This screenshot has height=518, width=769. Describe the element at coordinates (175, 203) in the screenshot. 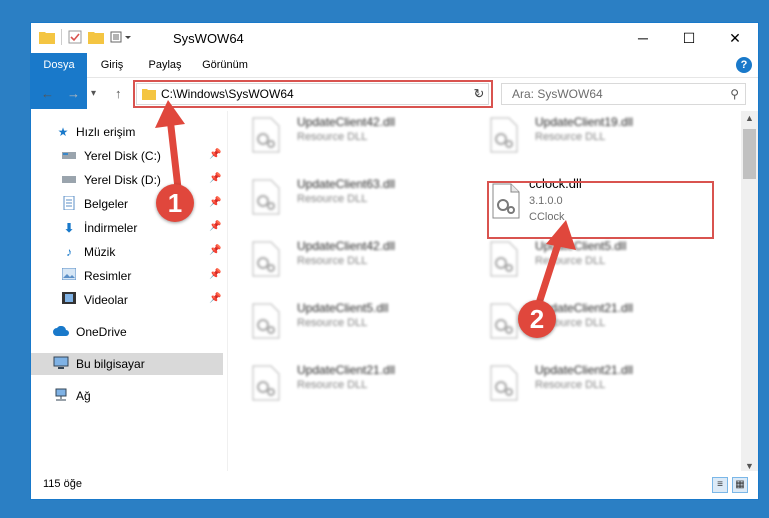

I see `step-1-badge: 1` at that location.